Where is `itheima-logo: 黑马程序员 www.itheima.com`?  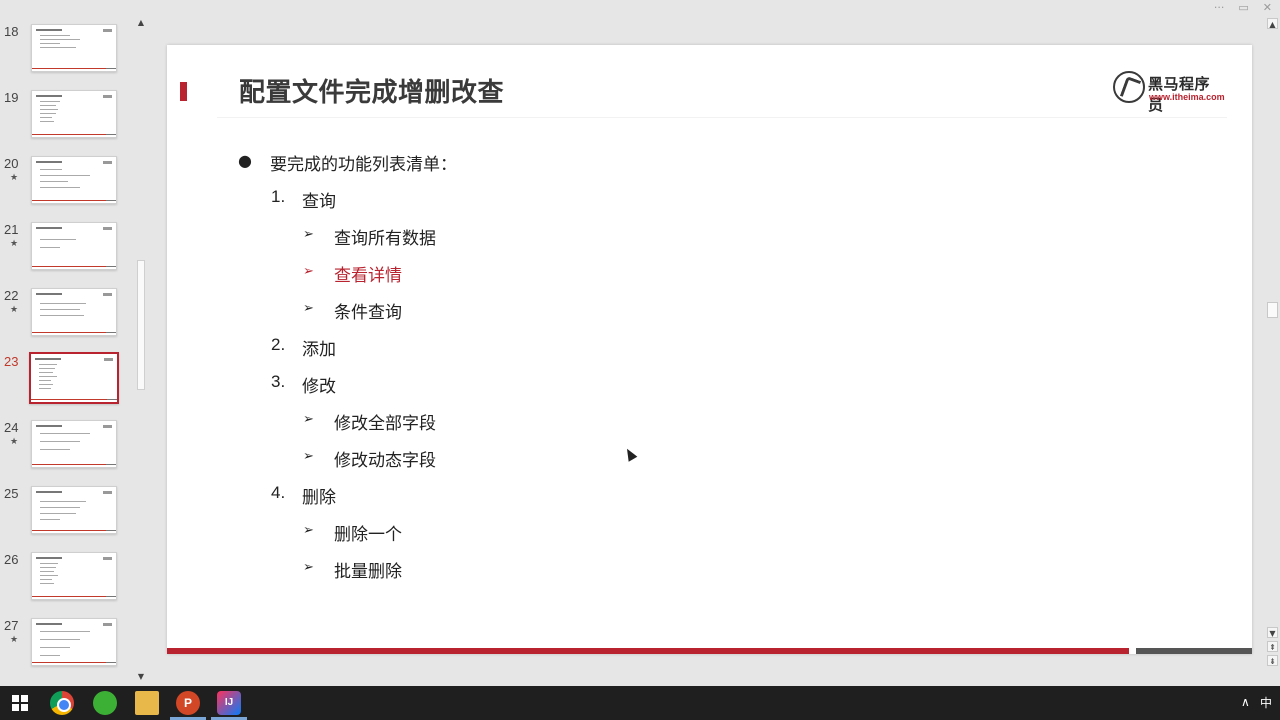 itheima-logo: 黑马程序员 www.itheima.com is located at coordinates (1169, 91).